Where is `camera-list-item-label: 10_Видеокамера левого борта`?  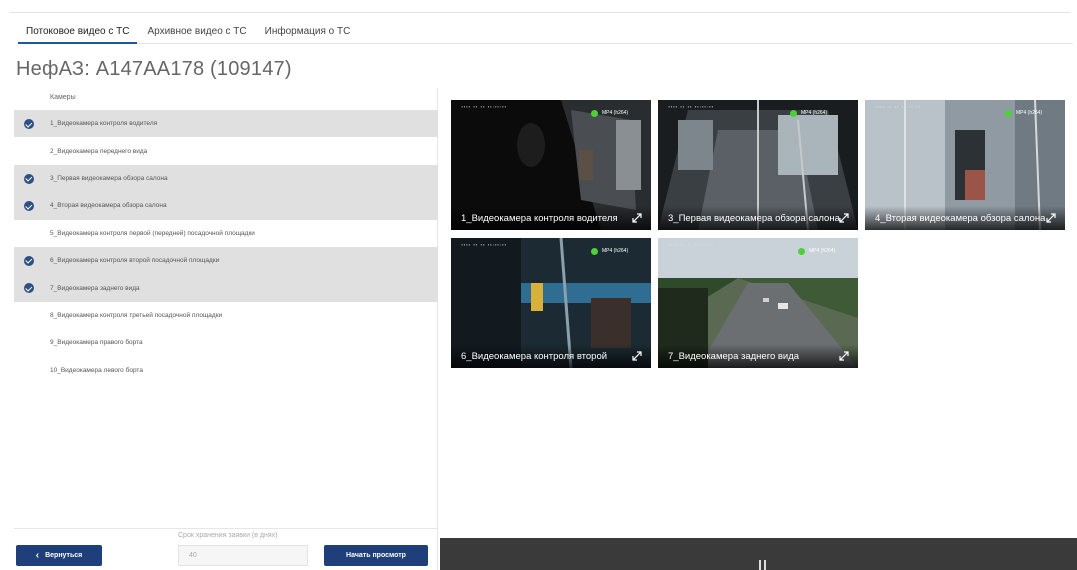
camera-list-item-label: 10_Видеокамера левого борта is located at coordinates (96, 370).